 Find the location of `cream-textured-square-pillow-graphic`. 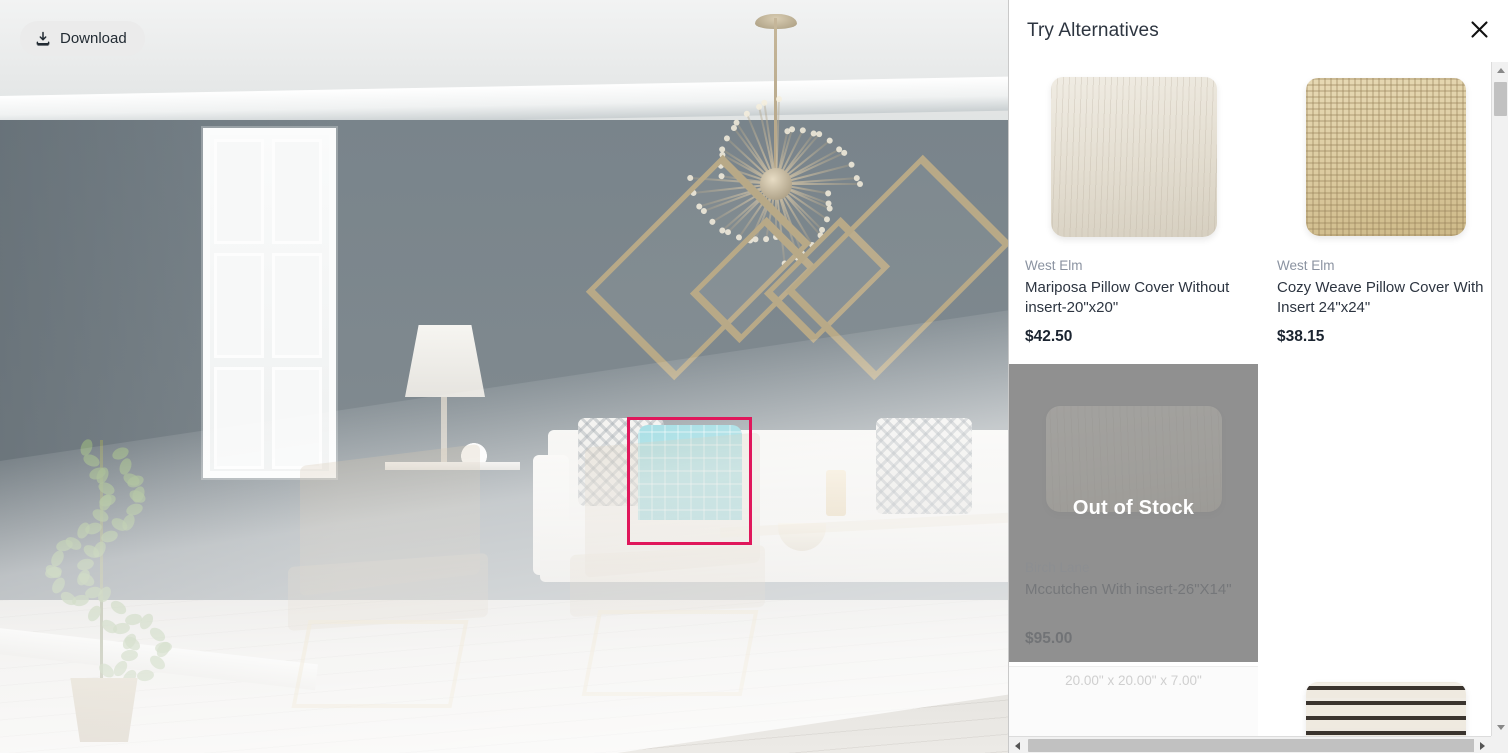

cream-textured-square-pillow-graphic is located at coordinates (1133, 157).